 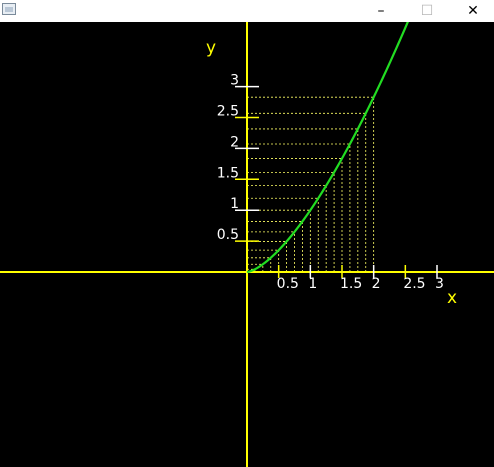 I want to click on grid-lines, so click(x=311, y=184).